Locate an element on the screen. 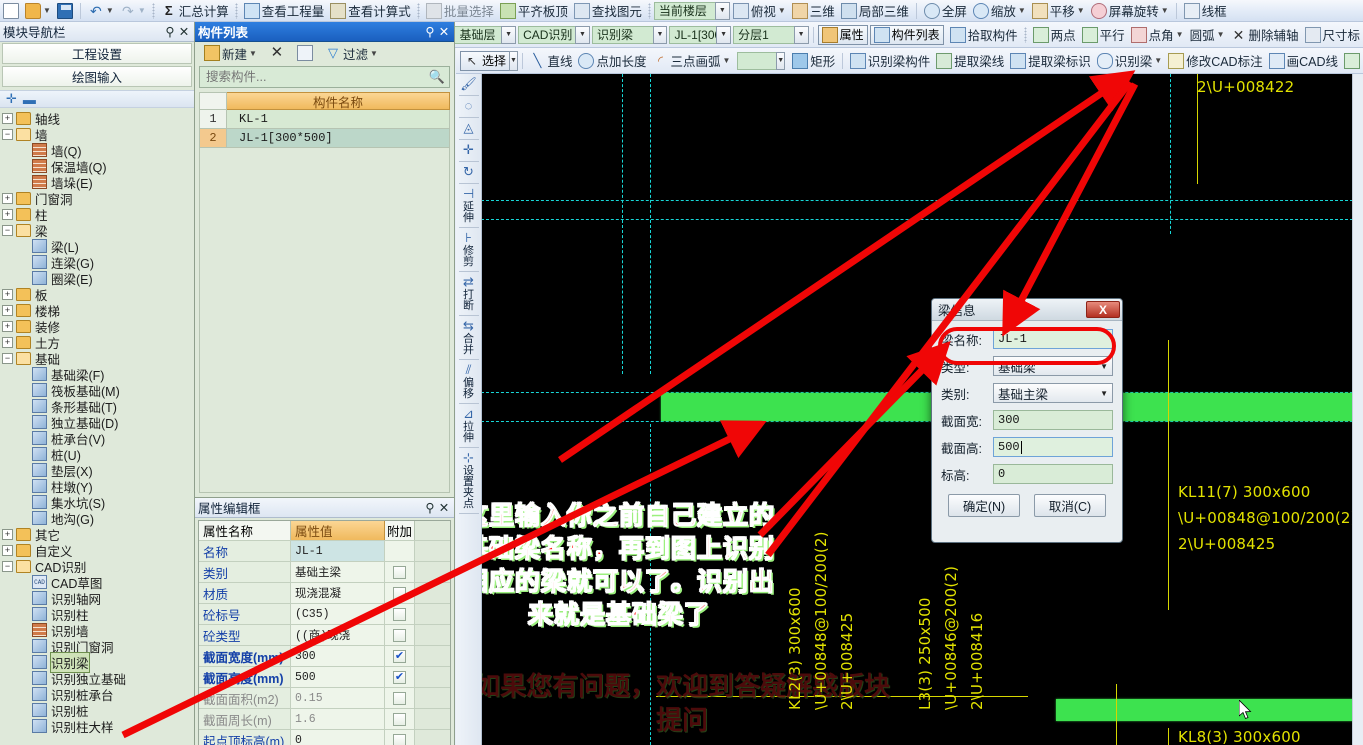  tree-item-垫层(X): 垫层(X) is located at coordinates (98, 470).